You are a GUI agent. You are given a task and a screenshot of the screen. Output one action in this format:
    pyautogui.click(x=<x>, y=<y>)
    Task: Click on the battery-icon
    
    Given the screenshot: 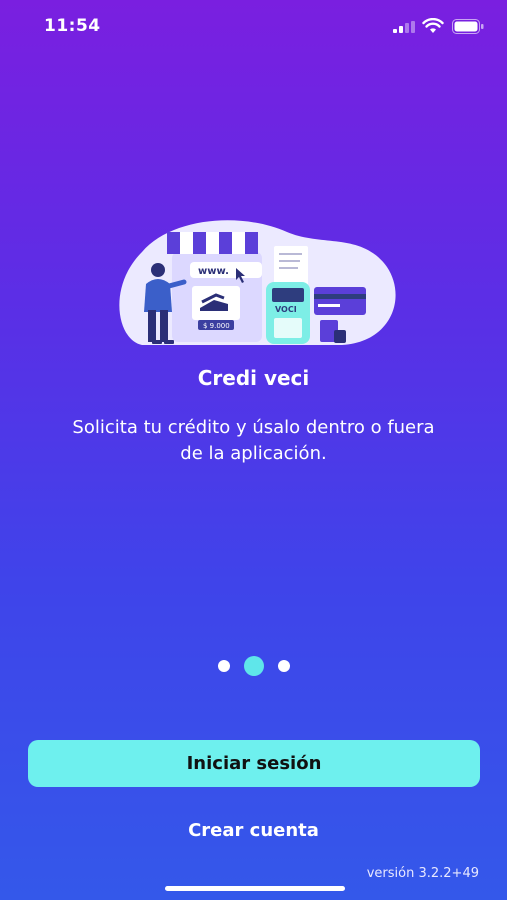 What is the action you would take?
    pyautogui.click(x=468, y=26)
    